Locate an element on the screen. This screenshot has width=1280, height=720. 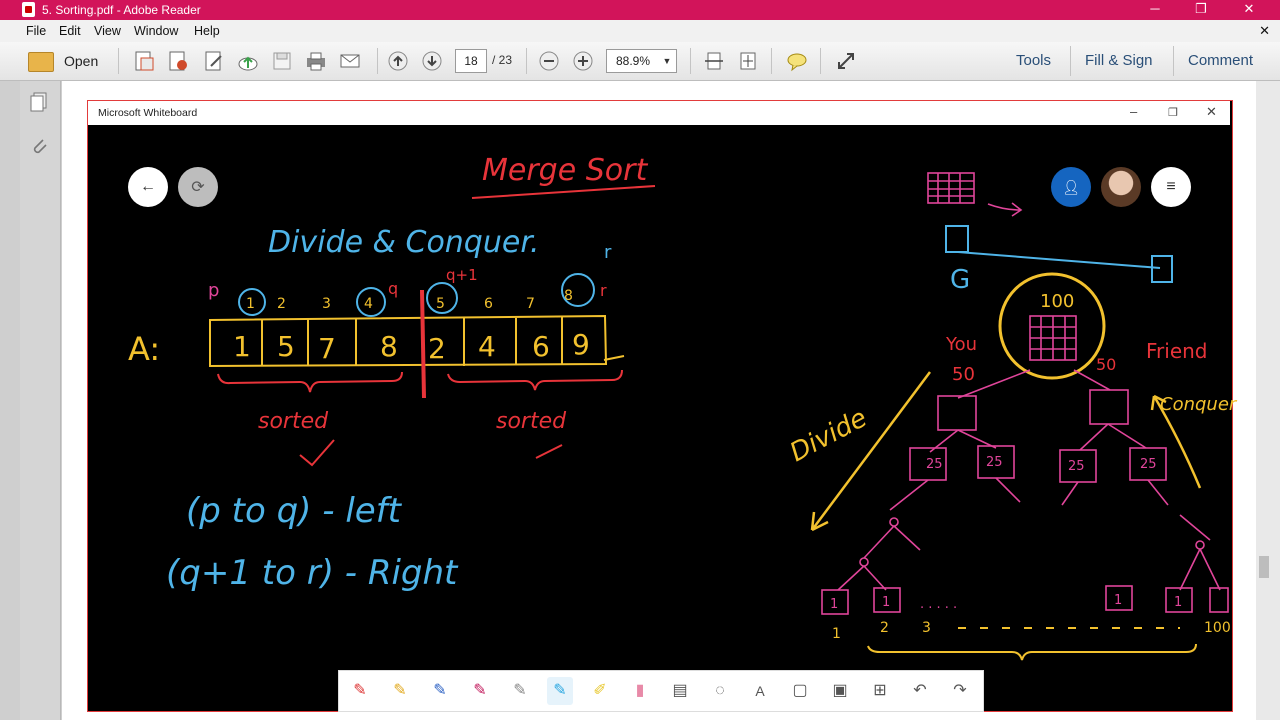
subtree-value-3: 25 is located at coordinates (1076, 466).